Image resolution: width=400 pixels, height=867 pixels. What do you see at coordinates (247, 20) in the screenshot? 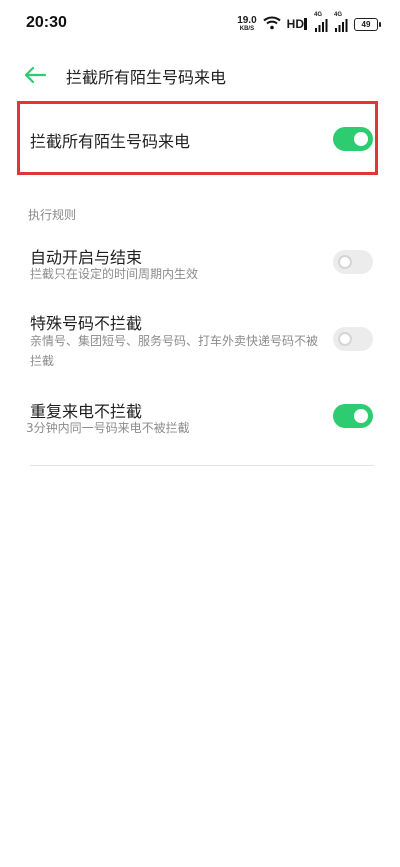
I see `network-speed-value: 19.0` at bounding box center [247, 20].